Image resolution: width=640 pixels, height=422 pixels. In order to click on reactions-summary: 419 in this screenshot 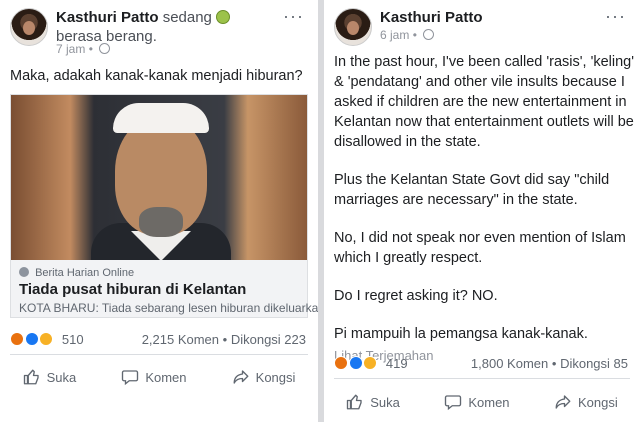, I will do `click(371, 363)`.